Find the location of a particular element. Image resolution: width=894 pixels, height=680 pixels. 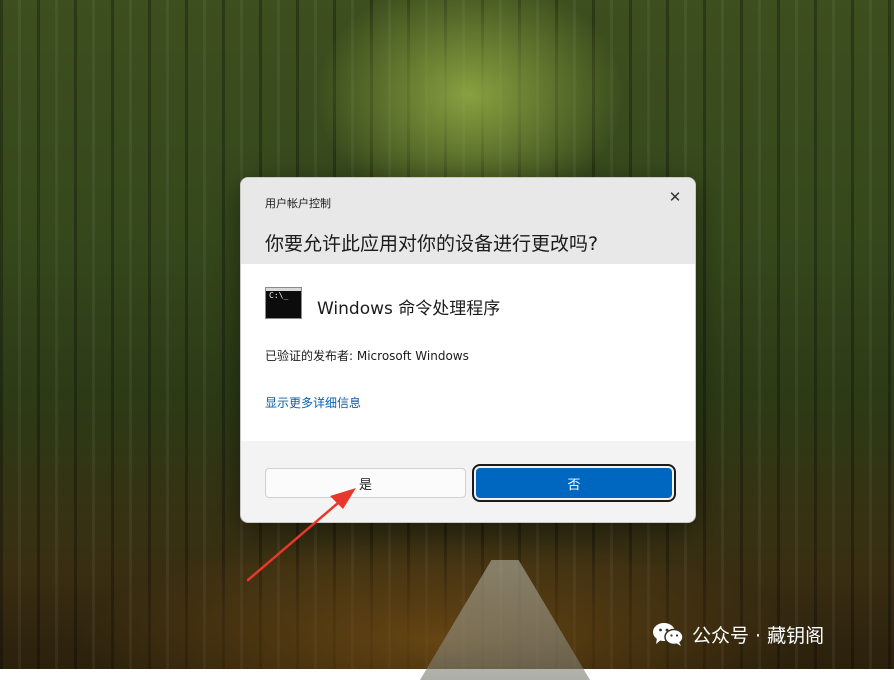

verified-publisher: 已验证的发布者: Microsoft Windows is located at coordinates (367, 356).